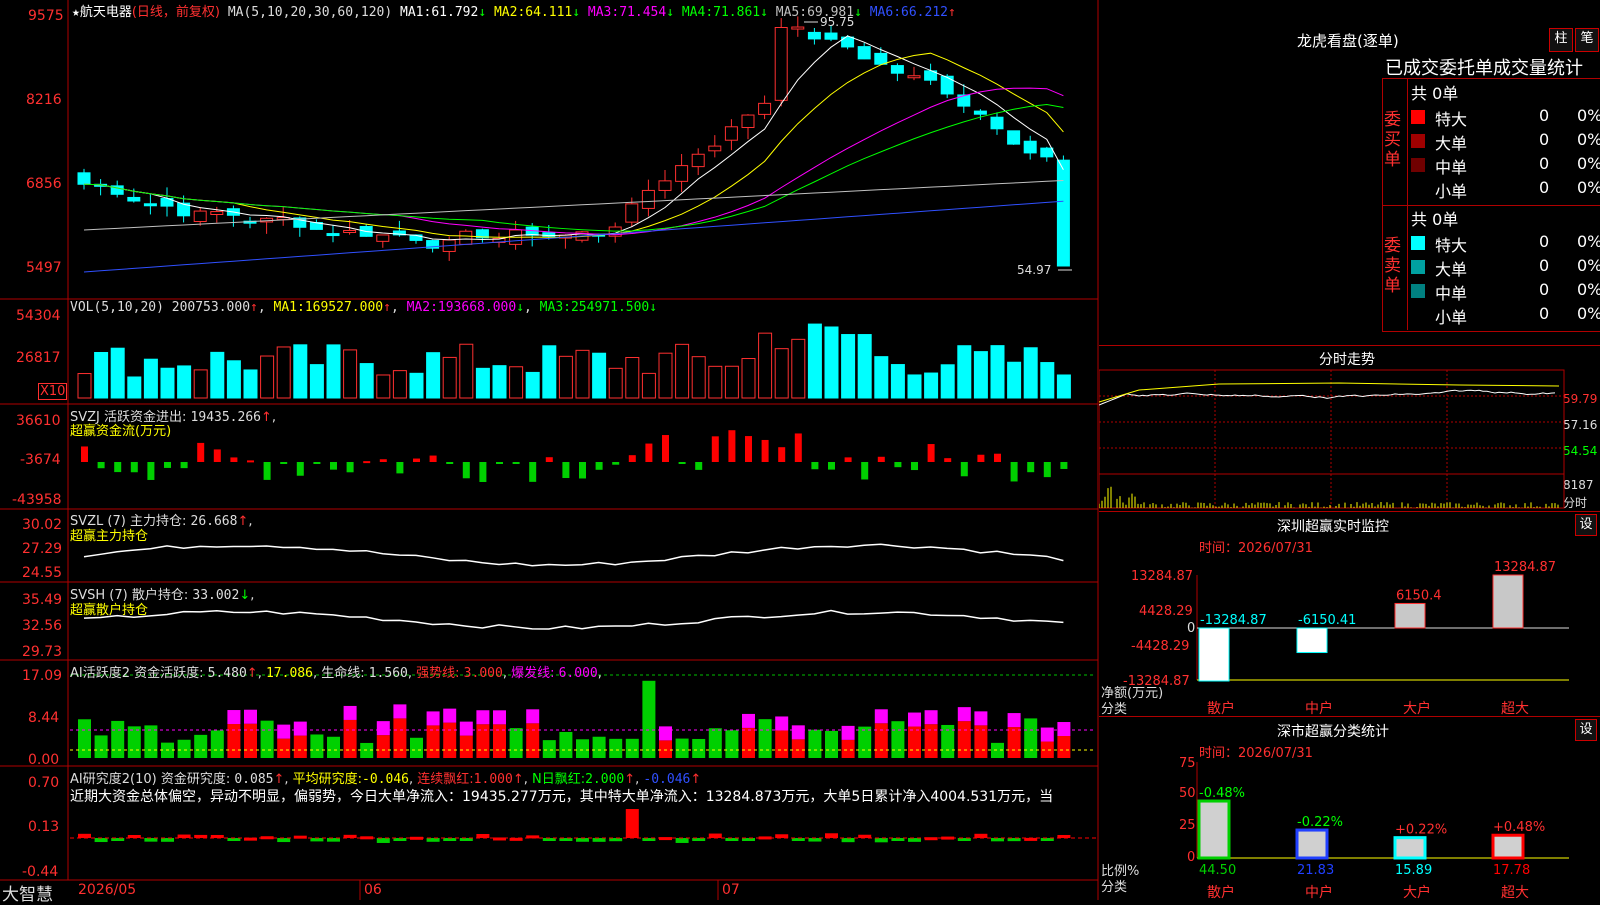  Describe the element at coordinates (653, 307) in the screenshot. I see `vol-ma3-dir: ↓` at that location.